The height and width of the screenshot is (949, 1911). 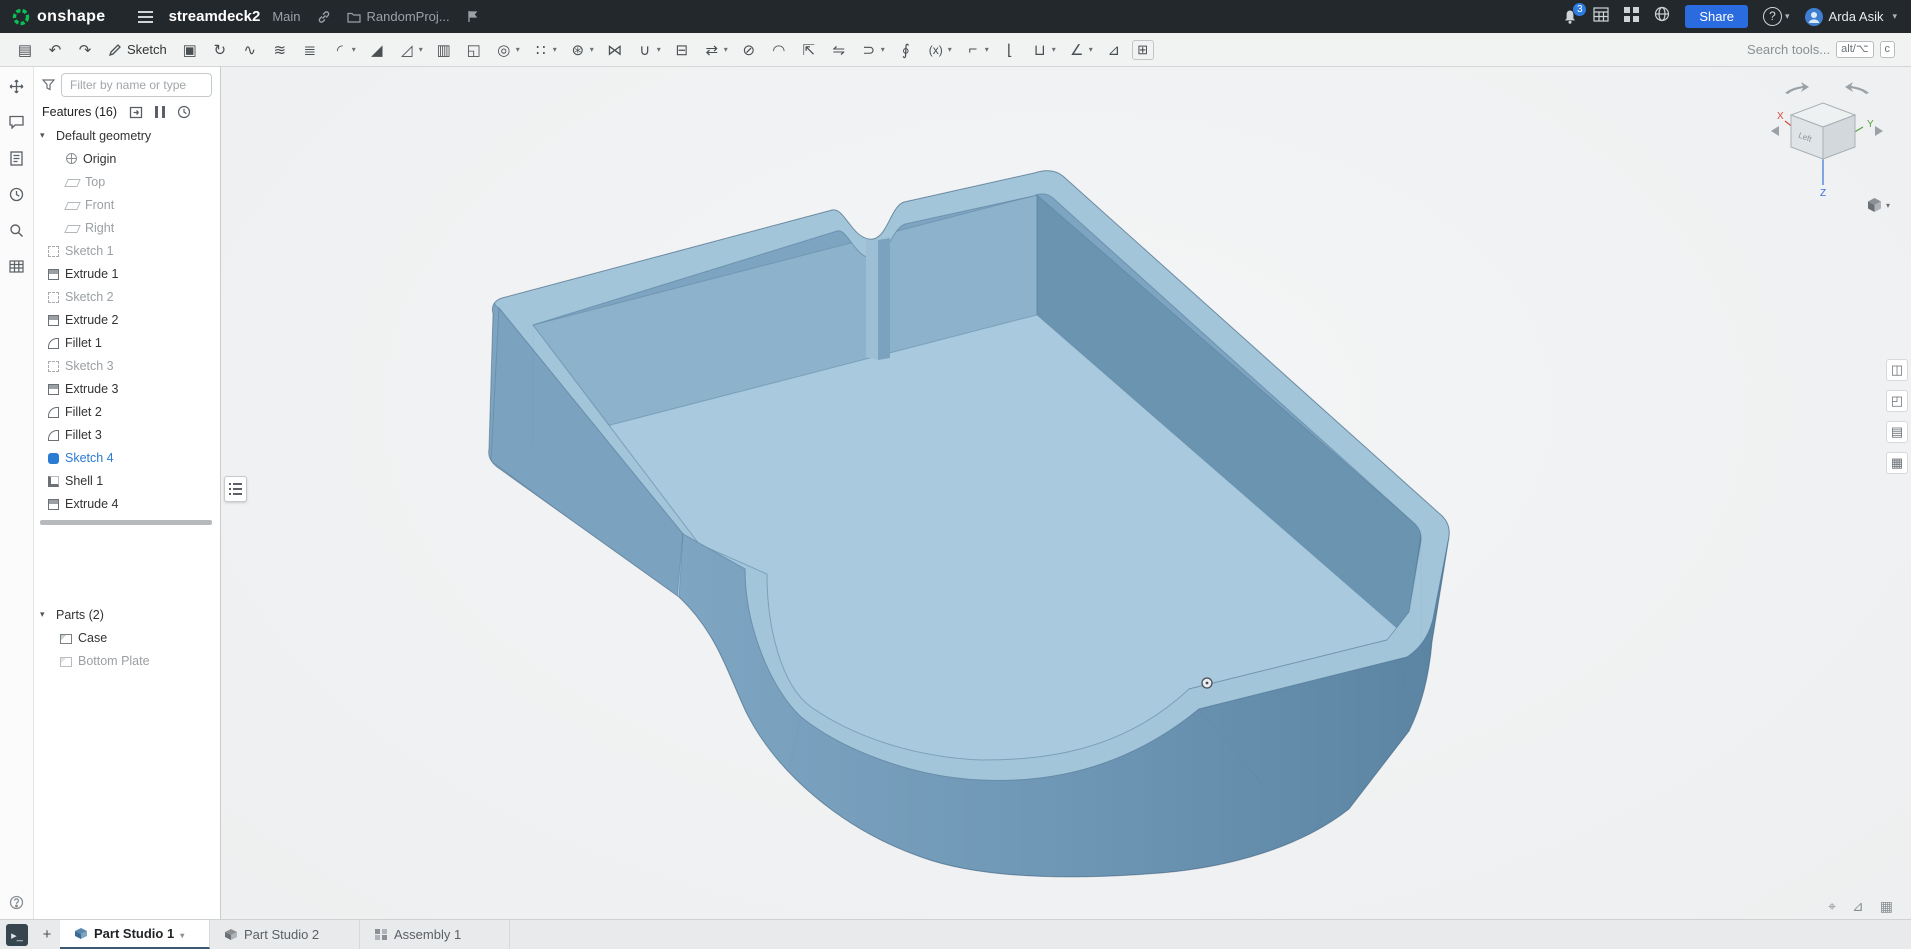 I want to click on suppress-icon, so click(x=160, y=112).